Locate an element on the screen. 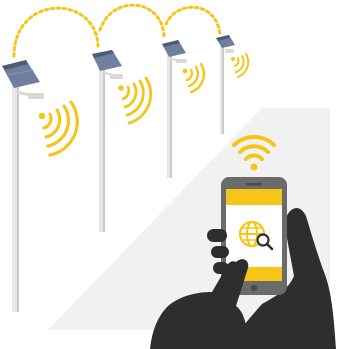 Image resolution: width=342 pixels, height=349 pixels. phone-speaker is located at coordinates (254, 184).